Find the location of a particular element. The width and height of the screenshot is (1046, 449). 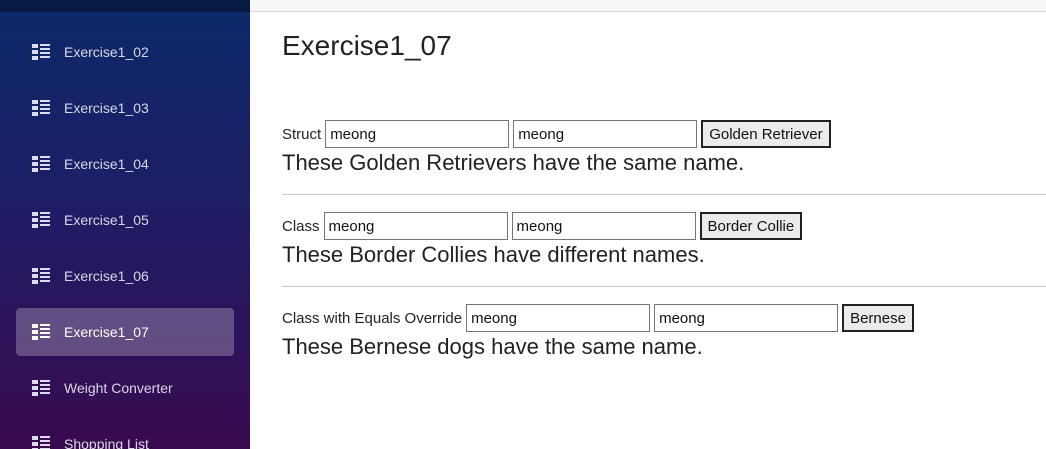

equals-override-result-text: These Bernese dogs have the same name. is located at coordinates (492, 346).